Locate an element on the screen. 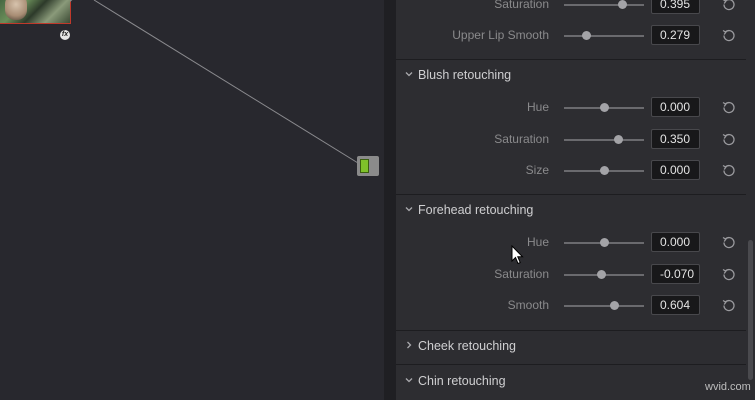 The width and height of the screenshot is (755, 400). param-row-saturation: Saturation -0.070 is located at coordinates (575, 275).